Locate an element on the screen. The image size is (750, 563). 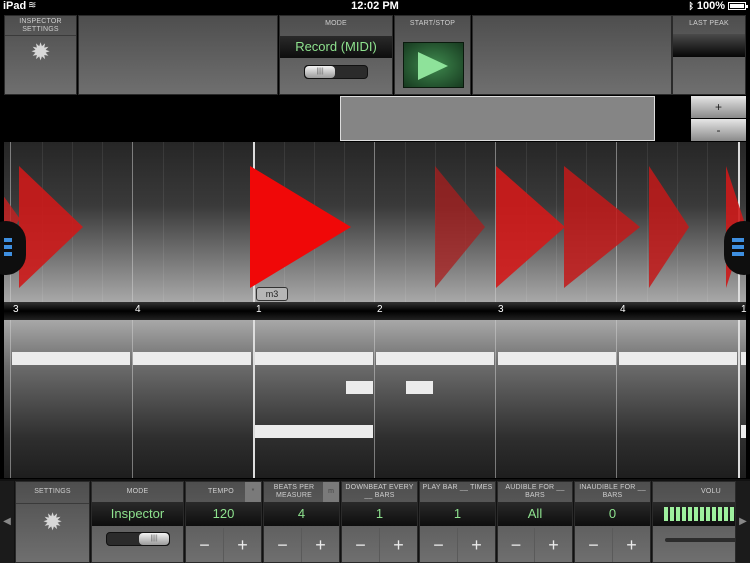
start-stop-panel: START/STOP is located at coordinates (432, 55).